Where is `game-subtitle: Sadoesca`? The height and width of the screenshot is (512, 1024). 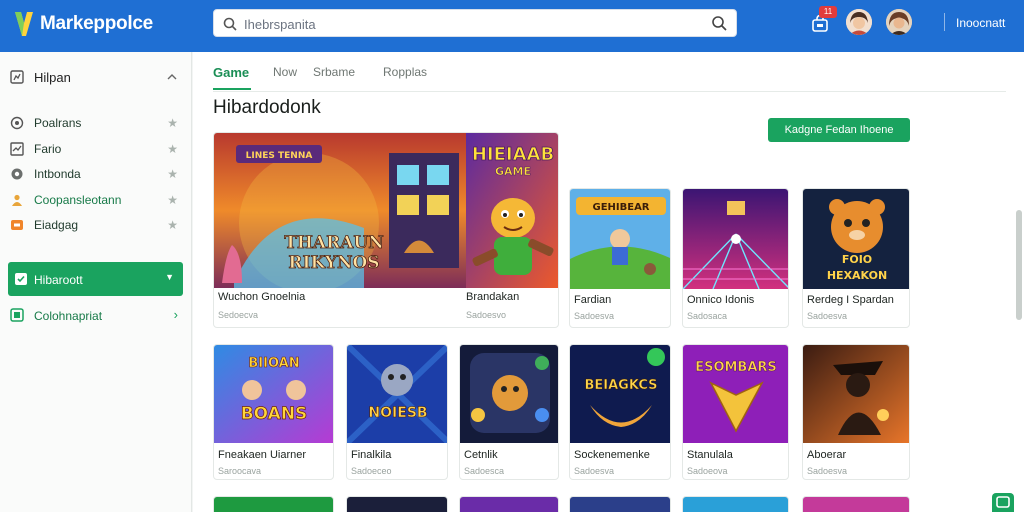 game-subtitle: Sadoesca is located at coordinates (484, 471).